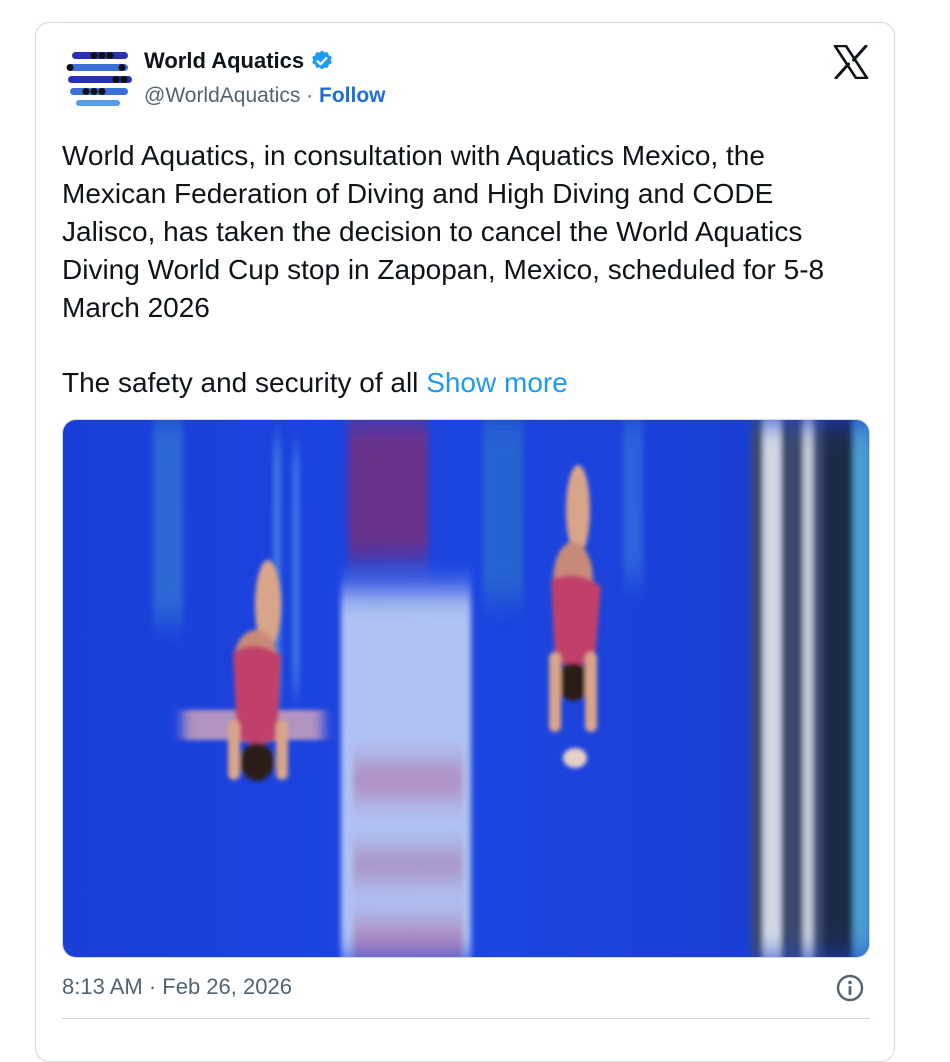  I want to click on author-name-row: World Aquatics, so click(239, 61).